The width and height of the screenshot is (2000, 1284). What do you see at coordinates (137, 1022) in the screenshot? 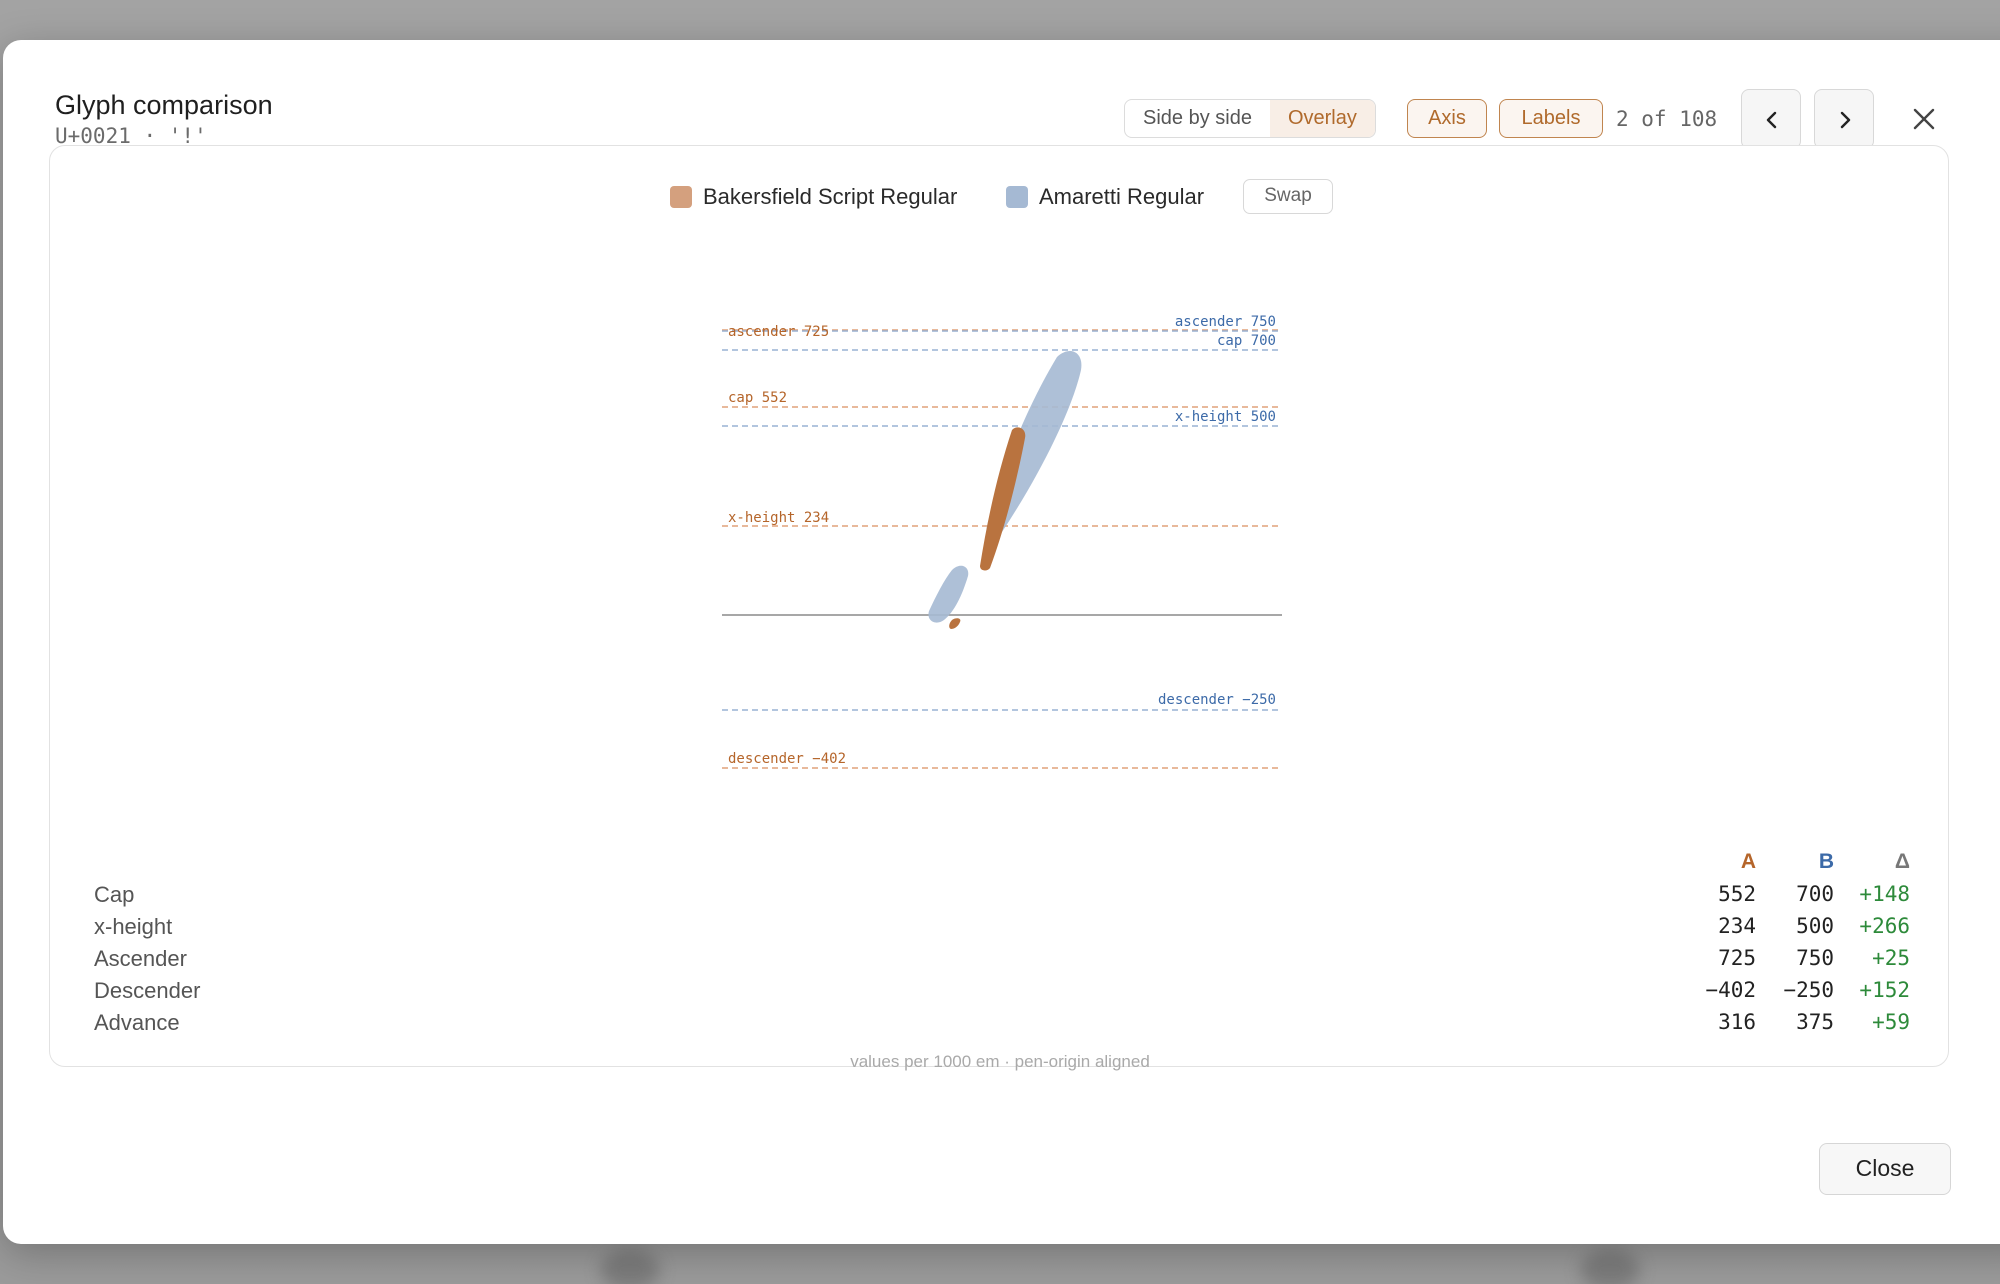
I see `metric-name: Advance` at bounding box center [137, 1022].